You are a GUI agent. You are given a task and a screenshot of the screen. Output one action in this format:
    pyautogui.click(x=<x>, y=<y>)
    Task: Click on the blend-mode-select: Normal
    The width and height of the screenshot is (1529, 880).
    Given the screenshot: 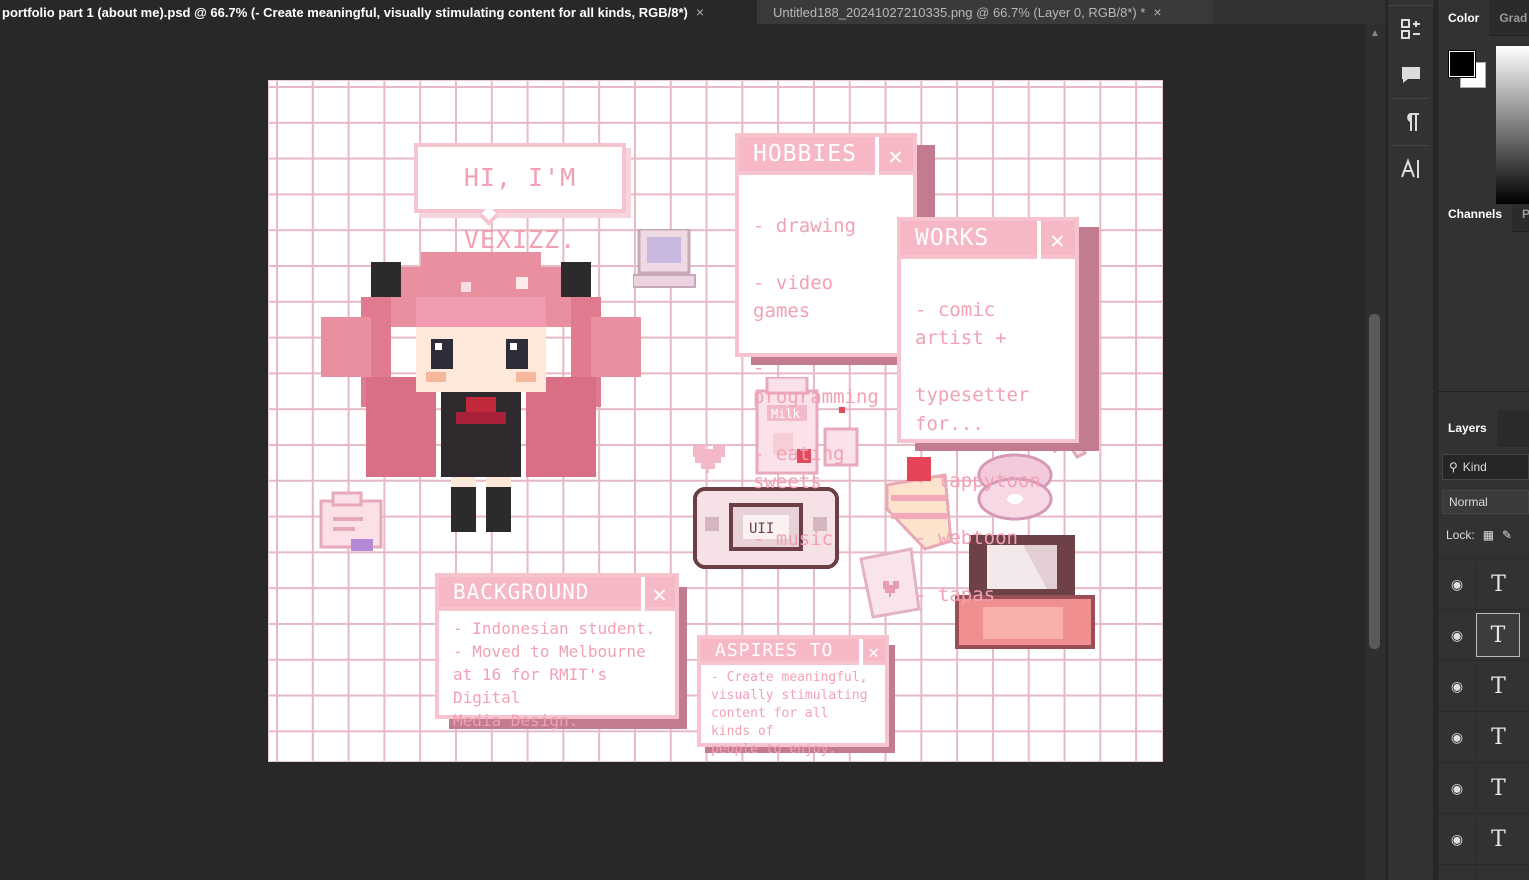 What is the action you would take?
    pyautogui.click(x=1485, y=502)
    